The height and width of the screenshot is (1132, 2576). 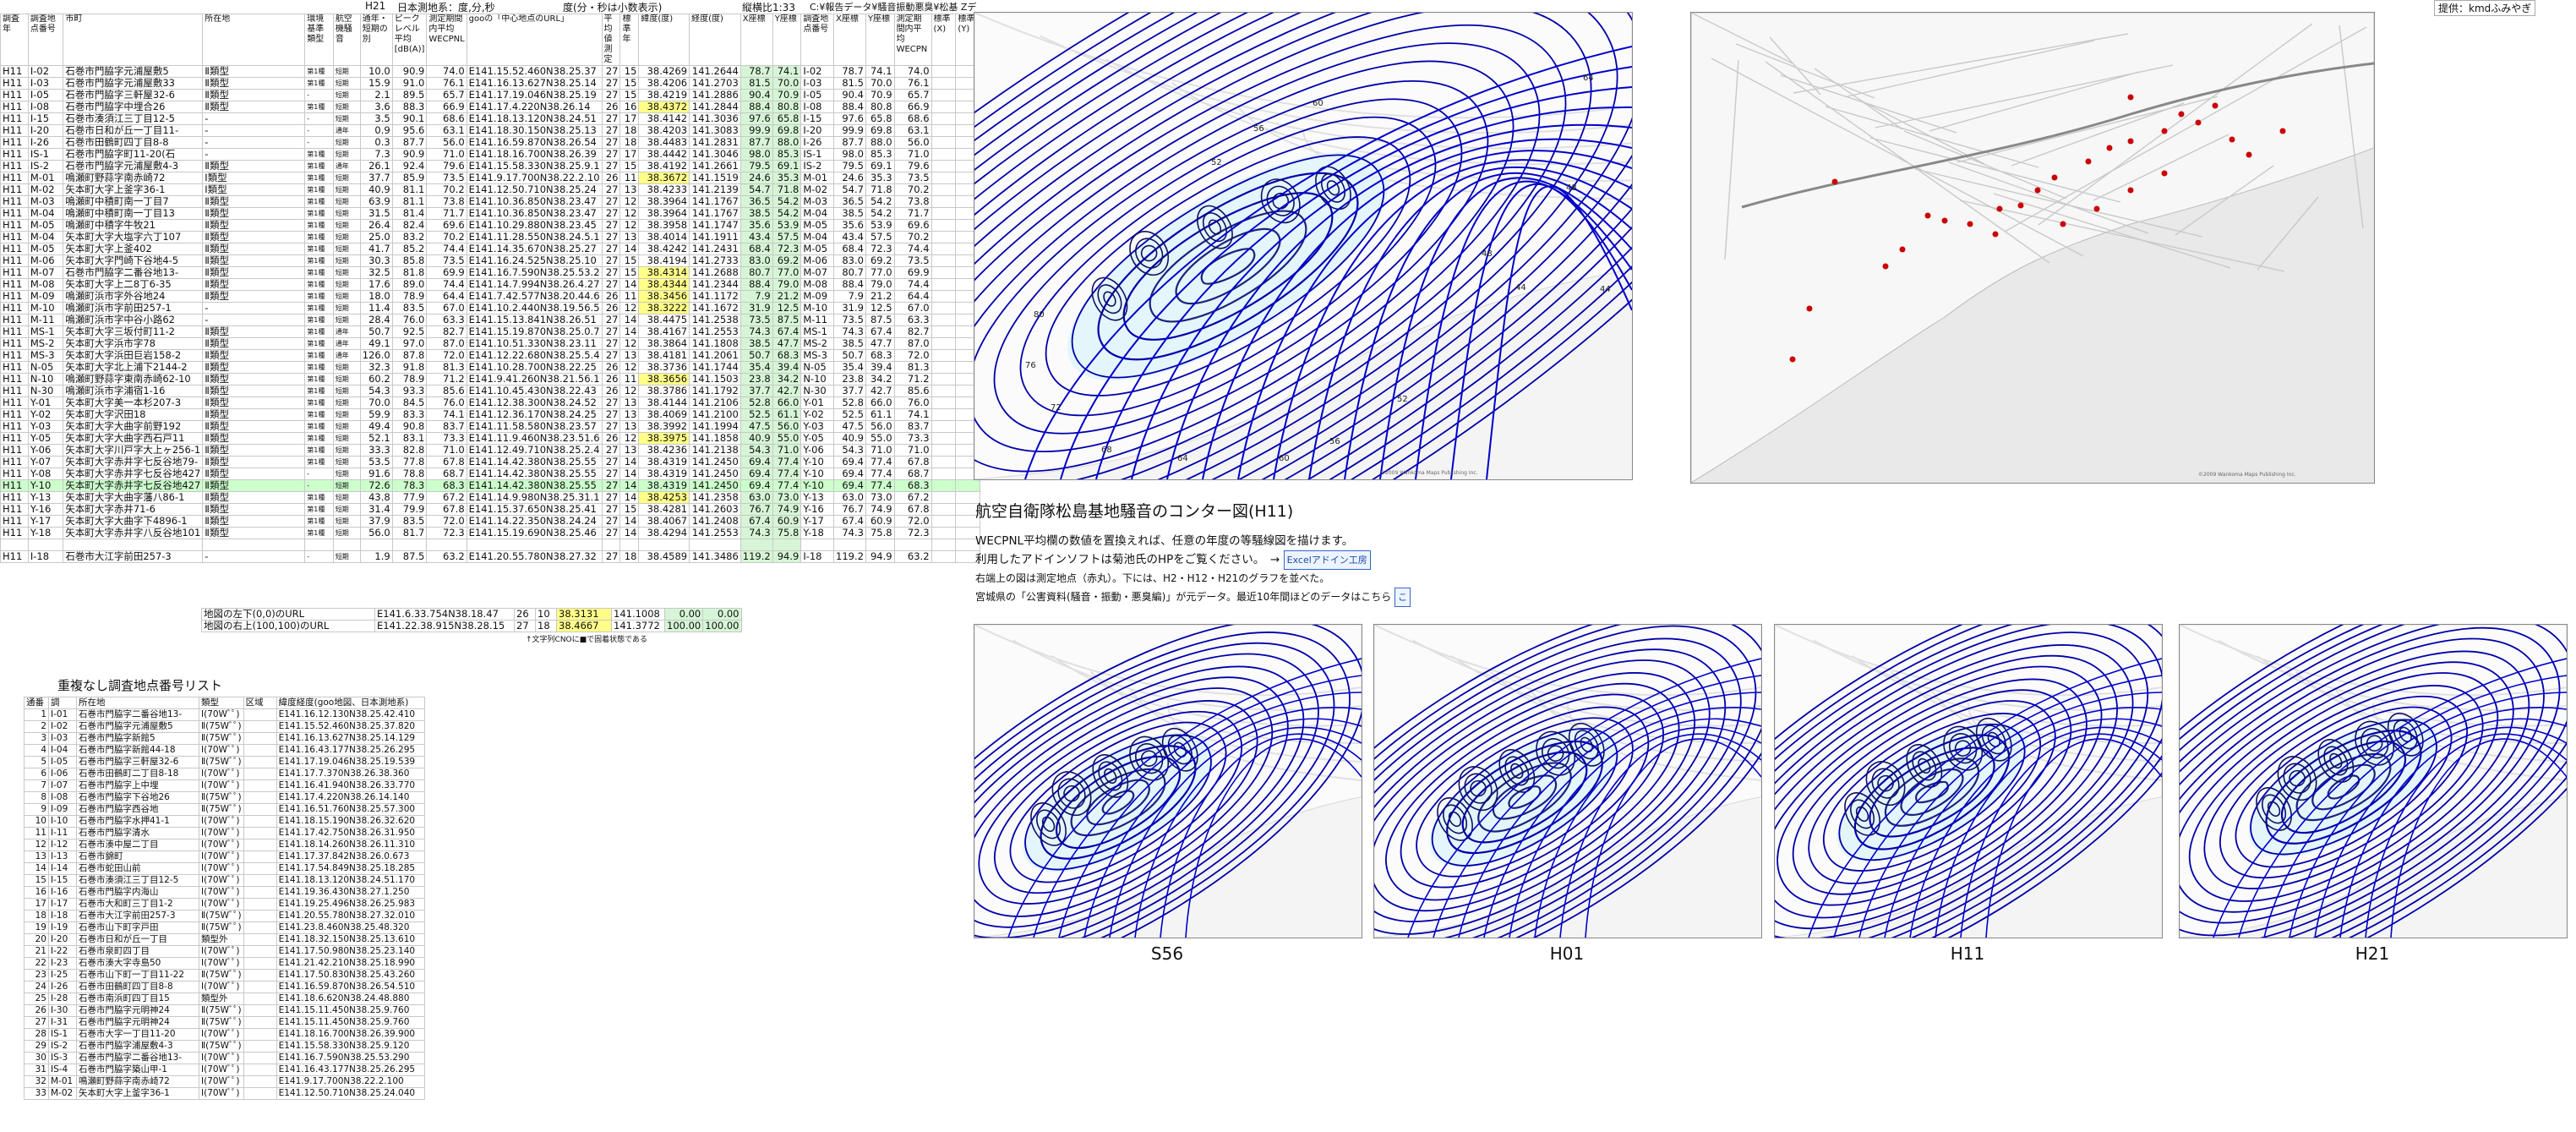 What do you see at coordinates (880, 83) in the screenshot?
I see `table-cell: 70.0` at bounding box center [880, 83].